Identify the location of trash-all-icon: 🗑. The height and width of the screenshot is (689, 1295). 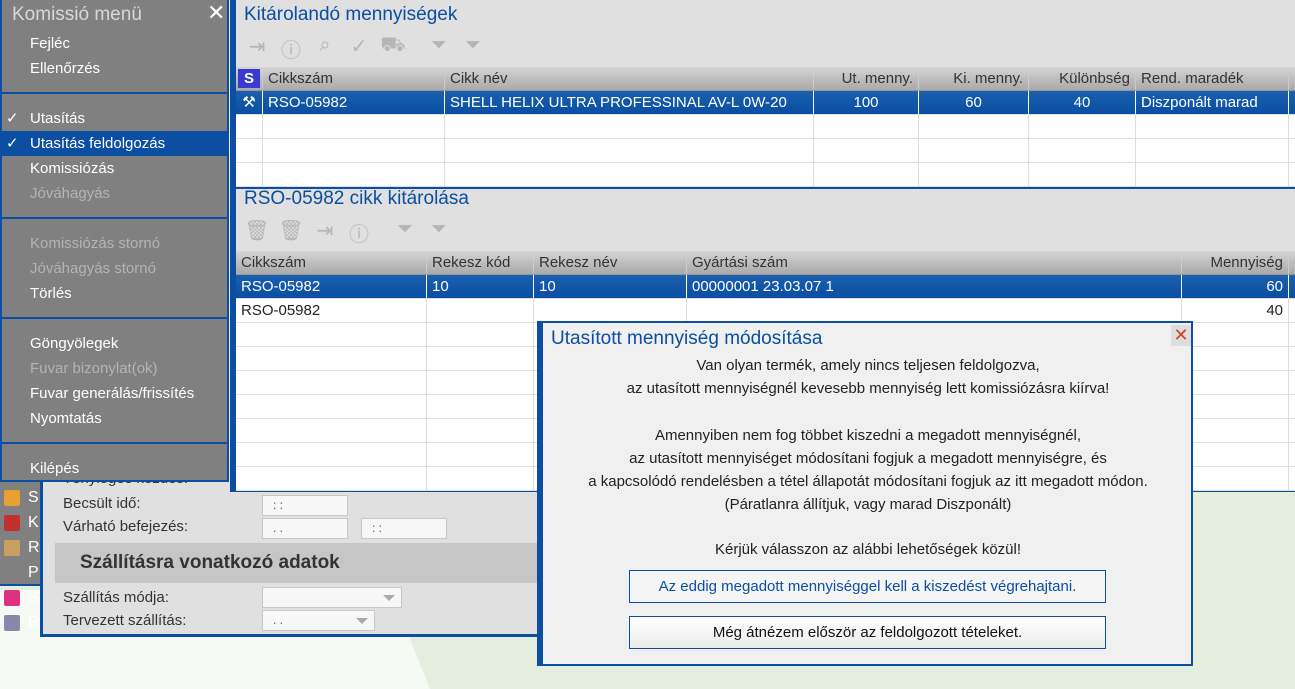
(291, 232).